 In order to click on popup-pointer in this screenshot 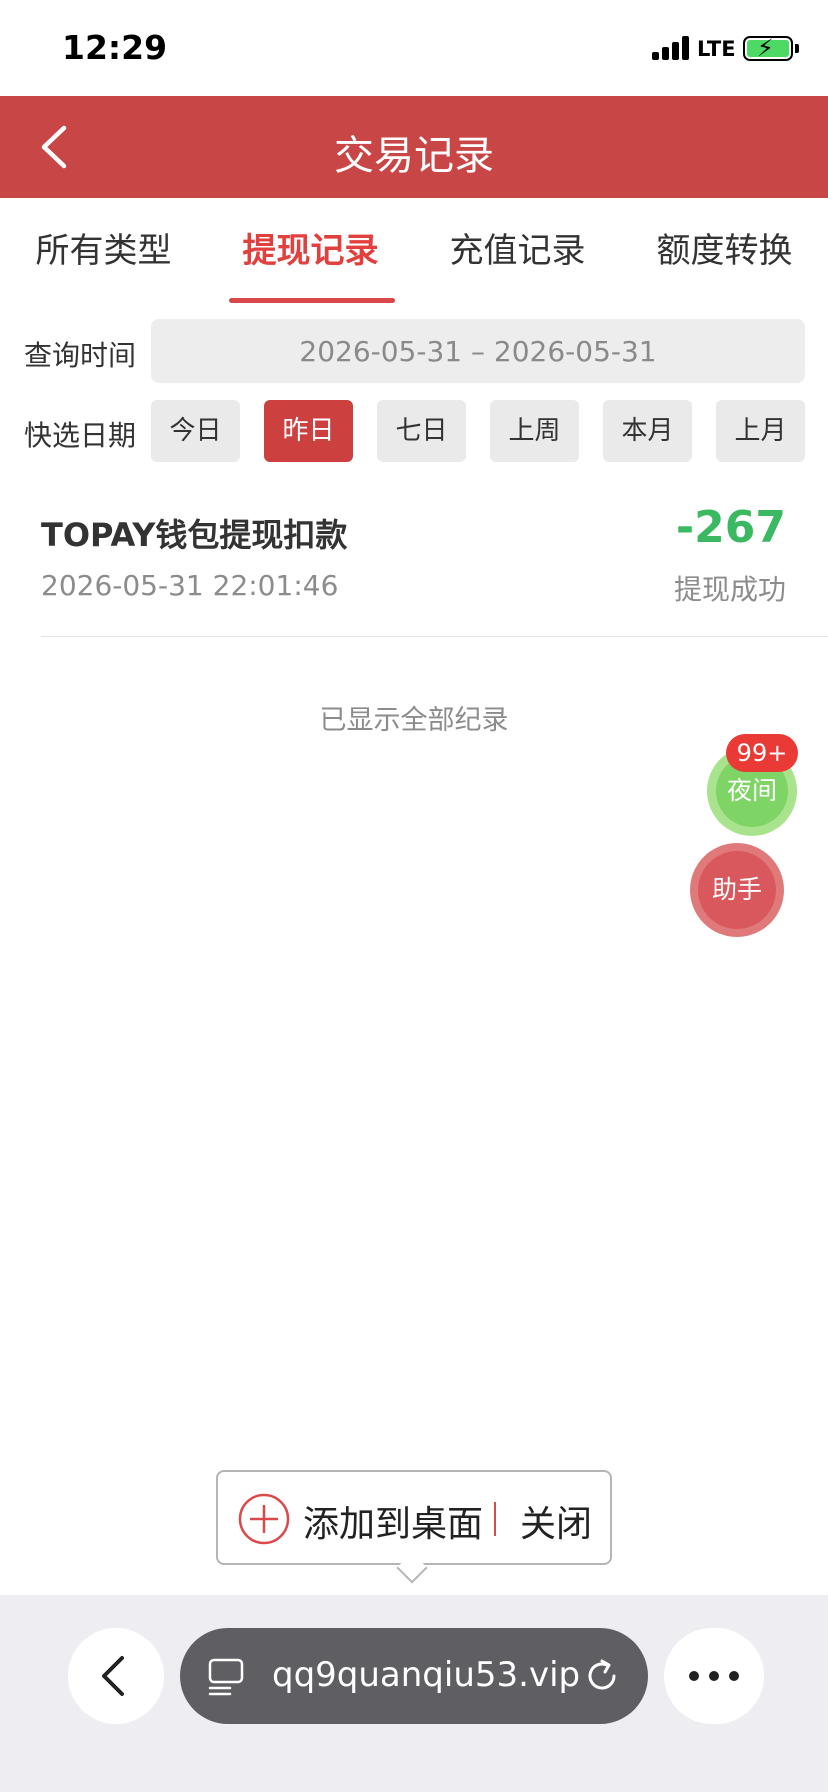, I will do `click(412, 1568)`.